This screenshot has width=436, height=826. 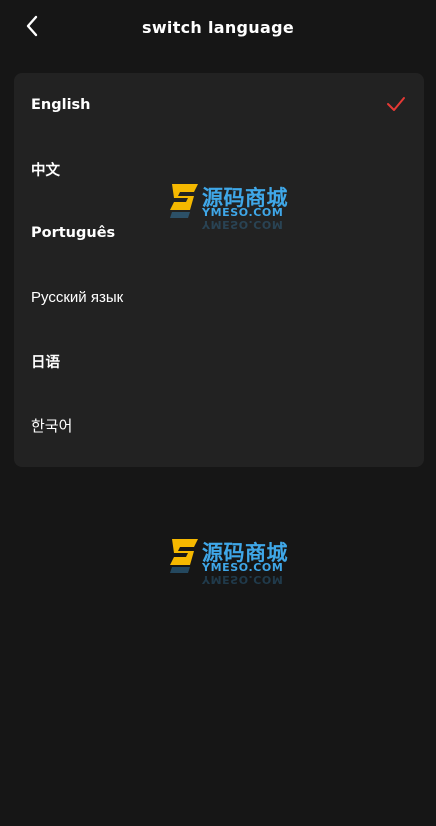 What do you see at coordinates (77, 297) in the screenshot?
I see `language-label: Русский язык` at bounding box center [77, 297].